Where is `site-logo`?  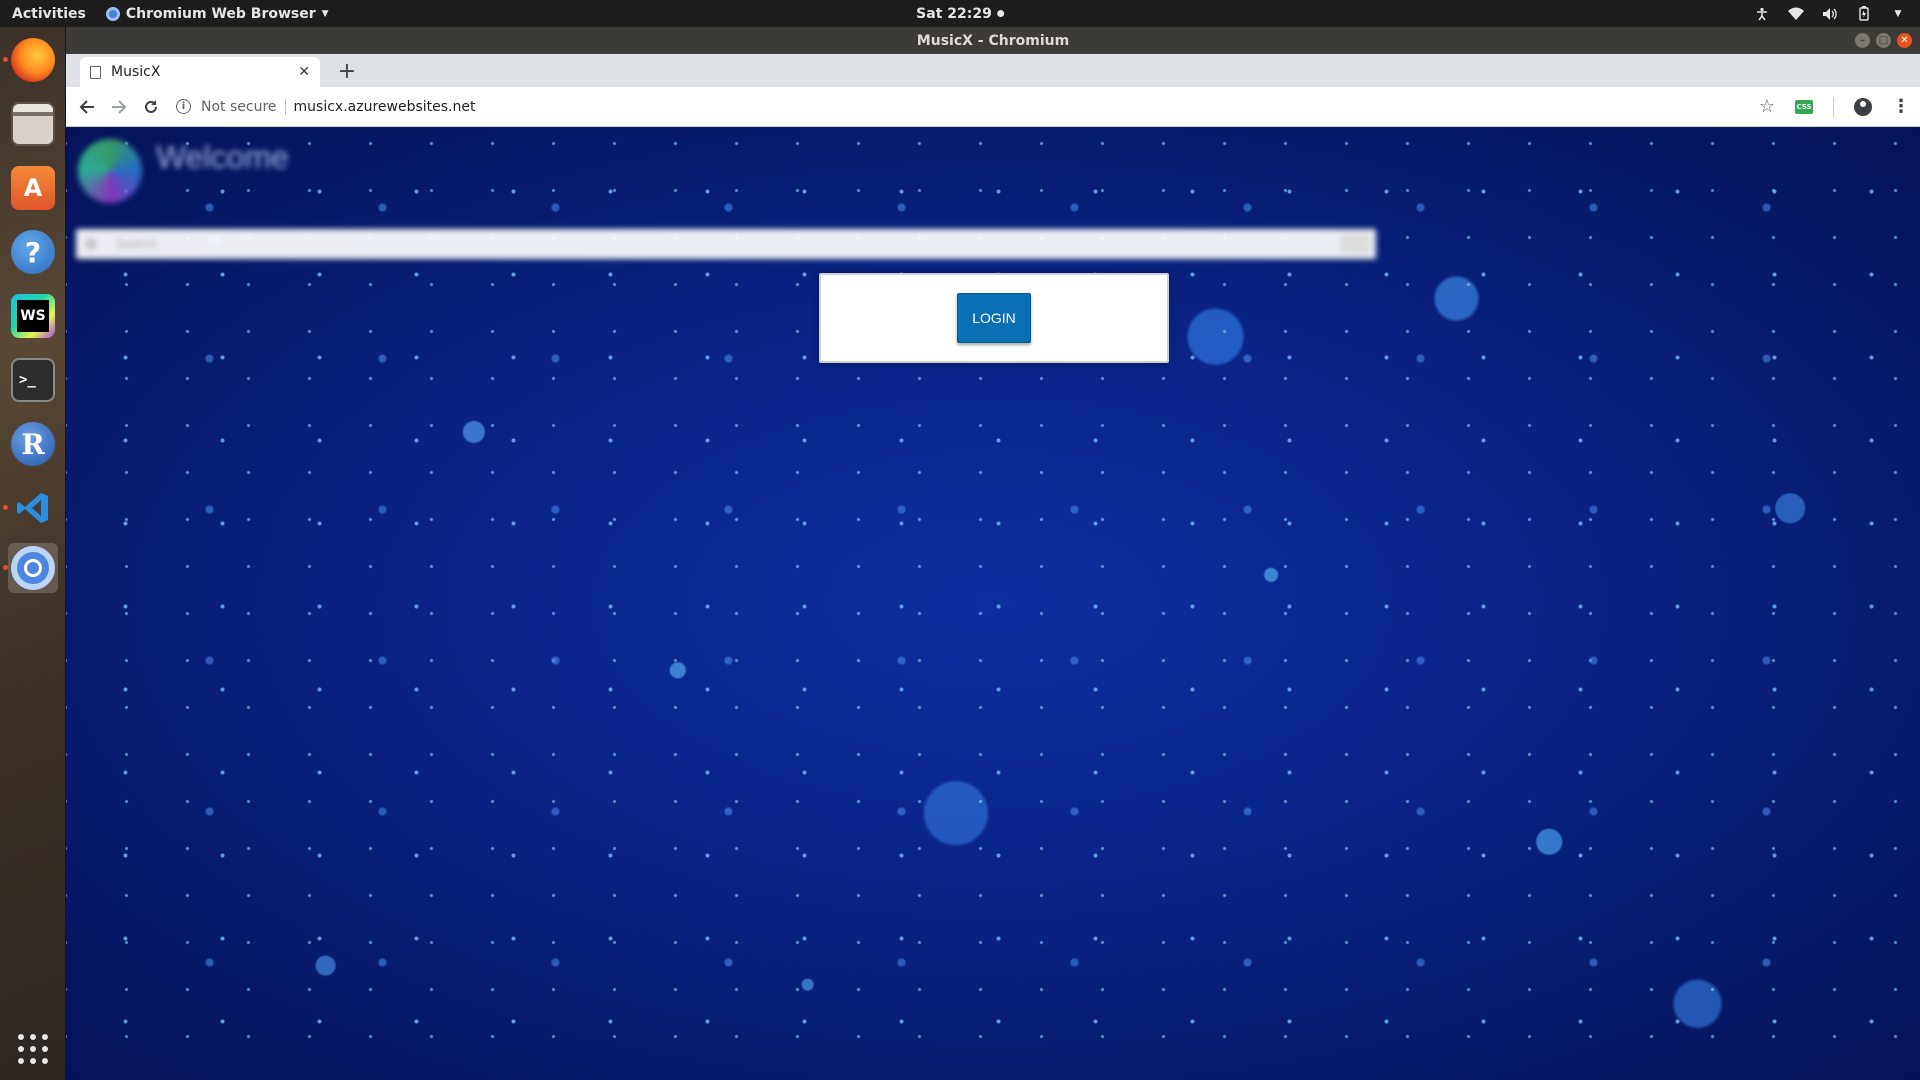 site-logo is located at coordinates (110, 171).